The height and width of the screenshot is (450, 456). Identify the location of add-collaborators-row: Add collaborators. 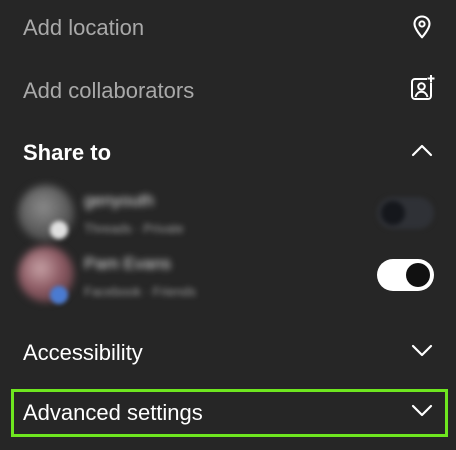
(228, 91).